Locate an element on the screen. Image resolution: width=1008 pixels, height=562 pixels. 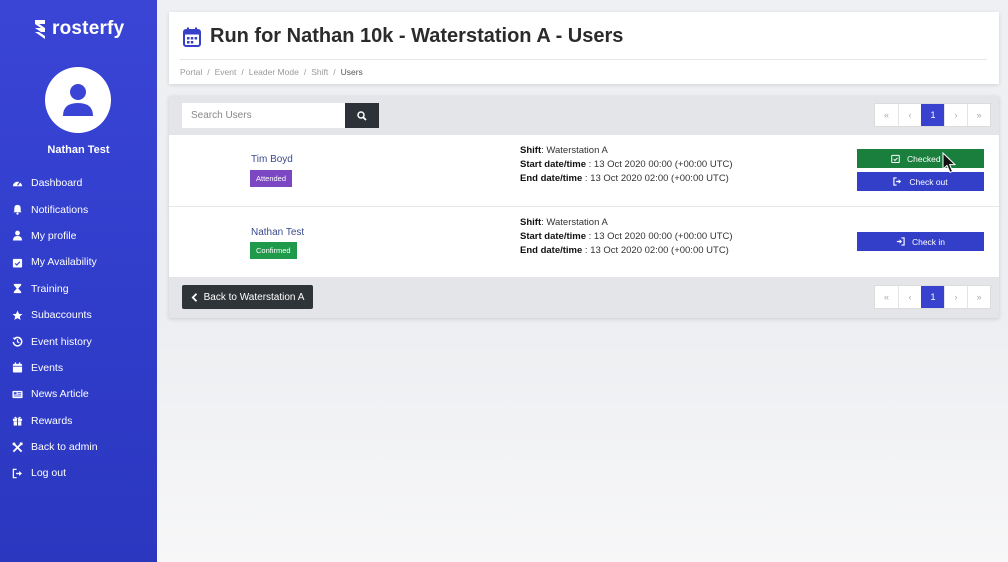
user-name-link: Tim Boyd is located at coordinates (272, 159).